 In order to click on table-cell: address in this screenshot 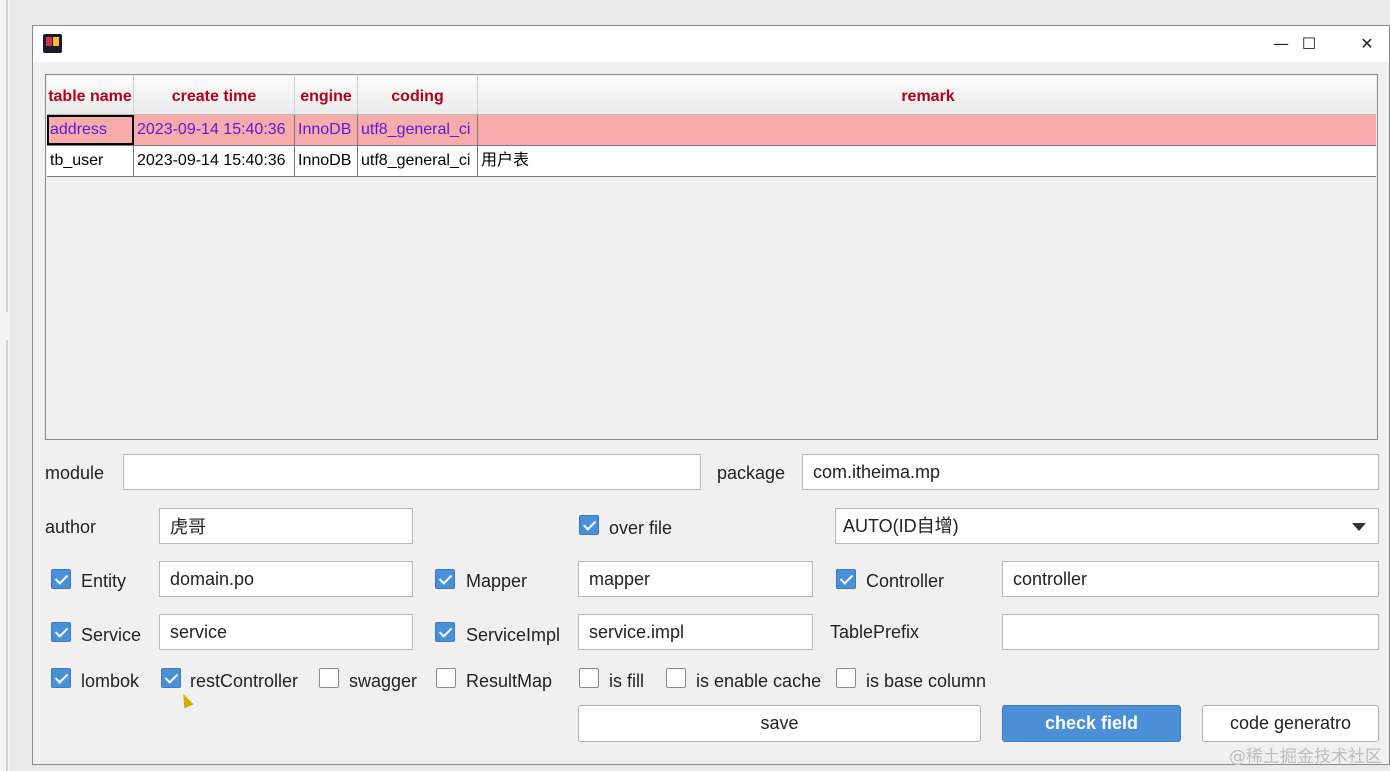, I will do `click(90, 130)`.